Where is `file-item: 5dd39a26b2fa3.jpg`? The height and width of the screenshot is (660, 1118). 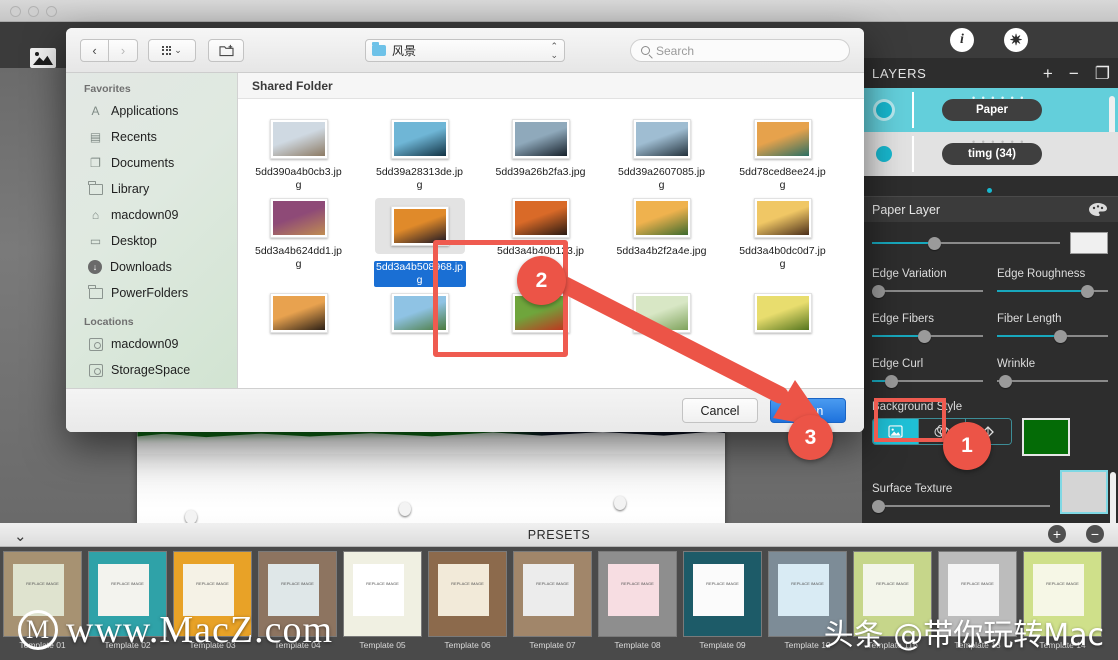
file-item: 5dd39a26b2fa3.jpg is located at coordinates (540, 152).